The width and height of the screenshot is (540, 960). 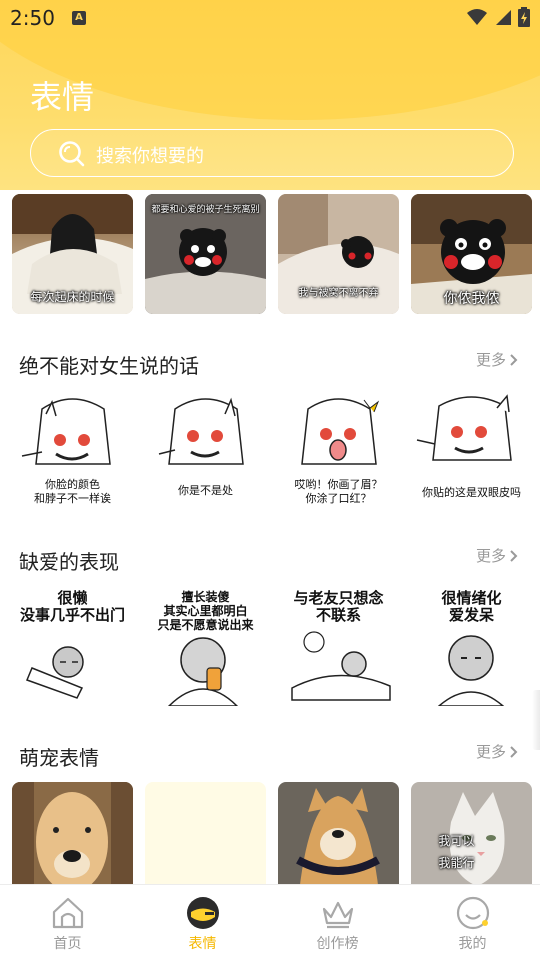 I want to click on sticker-caption: 擅长装傻 其实心里都明白 只是不愿意说出来, so click(x=205, y=611).